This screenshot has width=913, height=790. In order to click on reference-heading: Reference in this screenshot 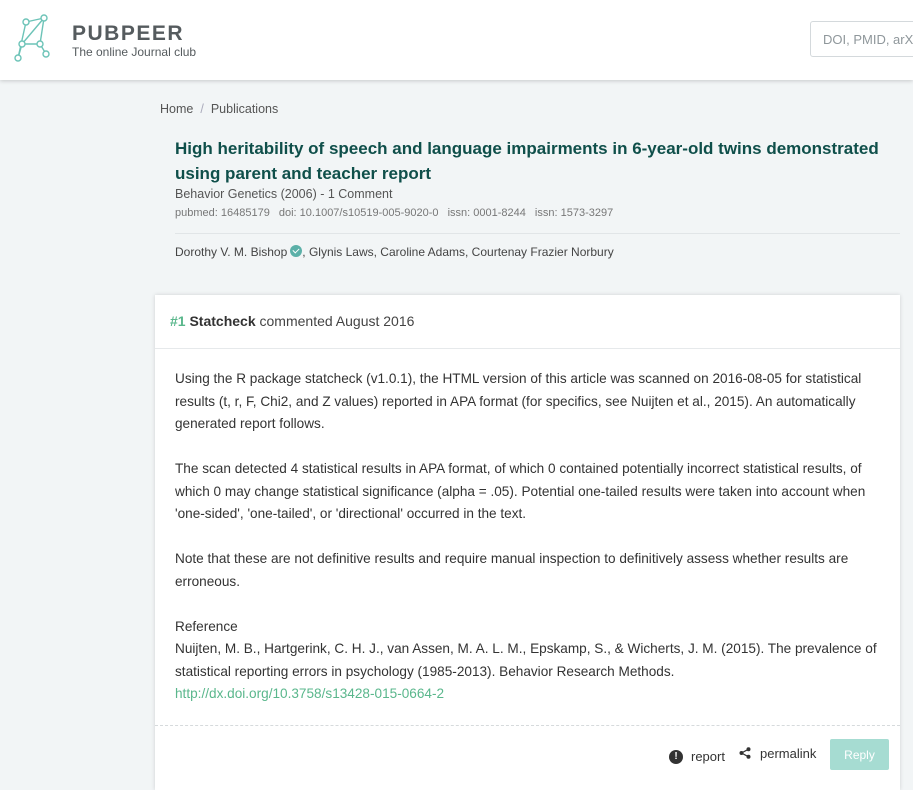, I will do `click(206, 626)`.